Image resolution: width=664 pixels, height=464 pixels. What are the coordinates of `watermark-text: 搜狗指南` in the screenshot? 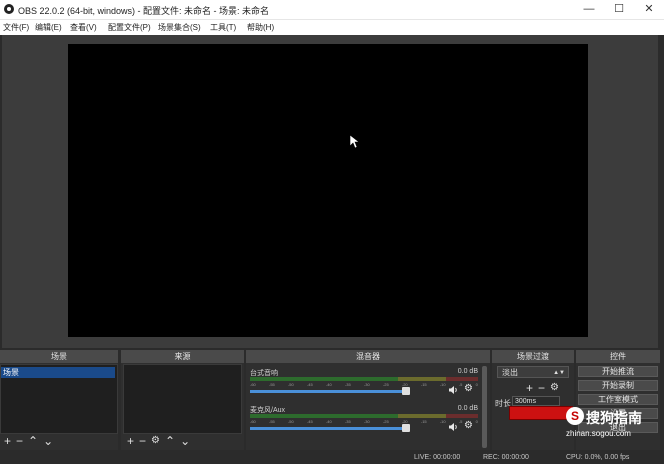 It's located at (614, 418).